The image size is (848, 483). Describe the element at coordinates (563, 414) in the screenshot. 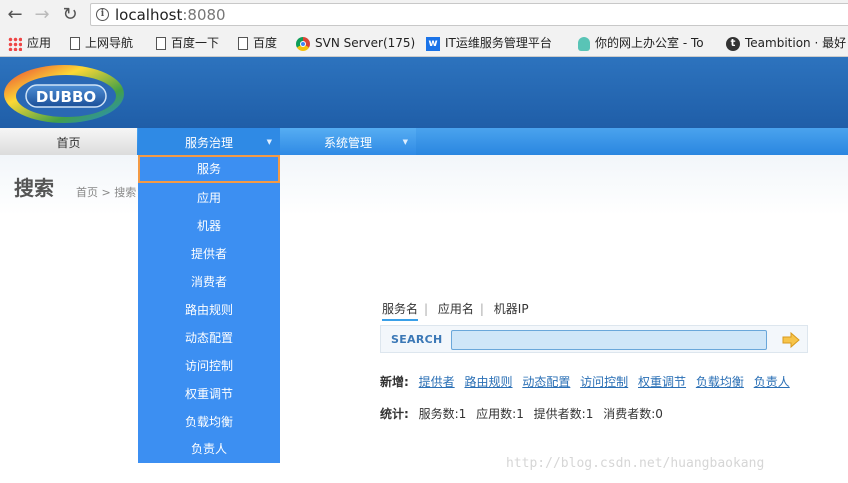

I see `stat-provider-count: 提供者数:1` at that location.